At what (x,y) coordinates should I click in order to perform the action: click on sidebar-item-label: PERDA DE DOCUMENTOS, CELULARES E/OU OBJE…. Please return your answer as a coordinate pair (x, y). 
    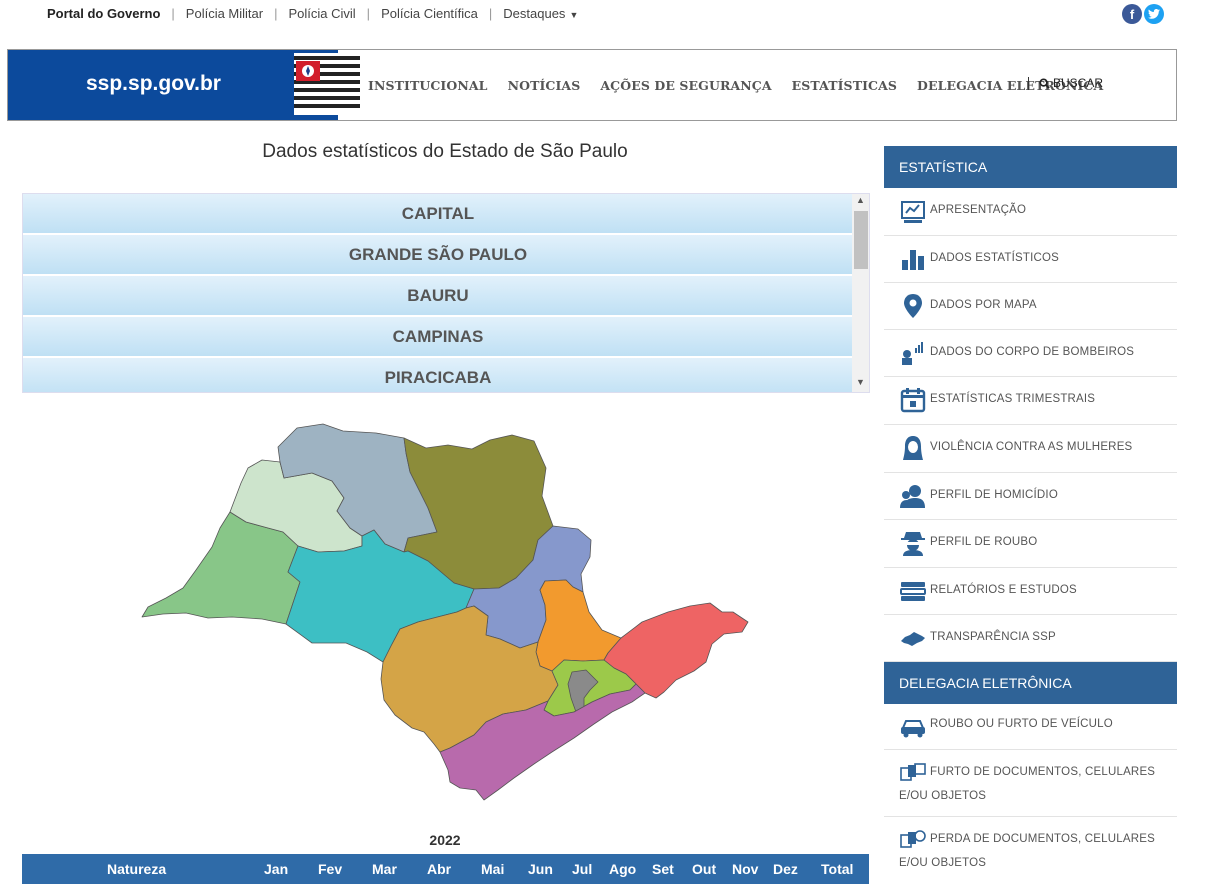
    Looking at the image, I should click on (1027, 851).